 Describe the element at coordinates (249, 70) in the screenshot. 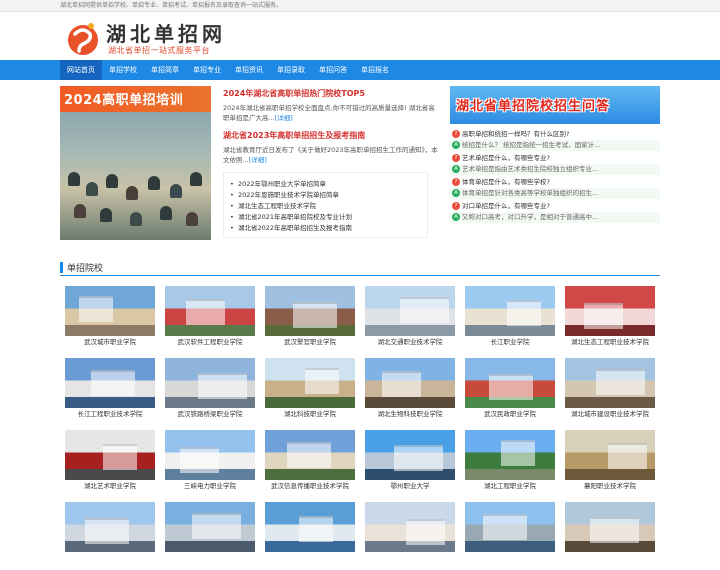

I see `nav-news: 单招资讯` at that location.